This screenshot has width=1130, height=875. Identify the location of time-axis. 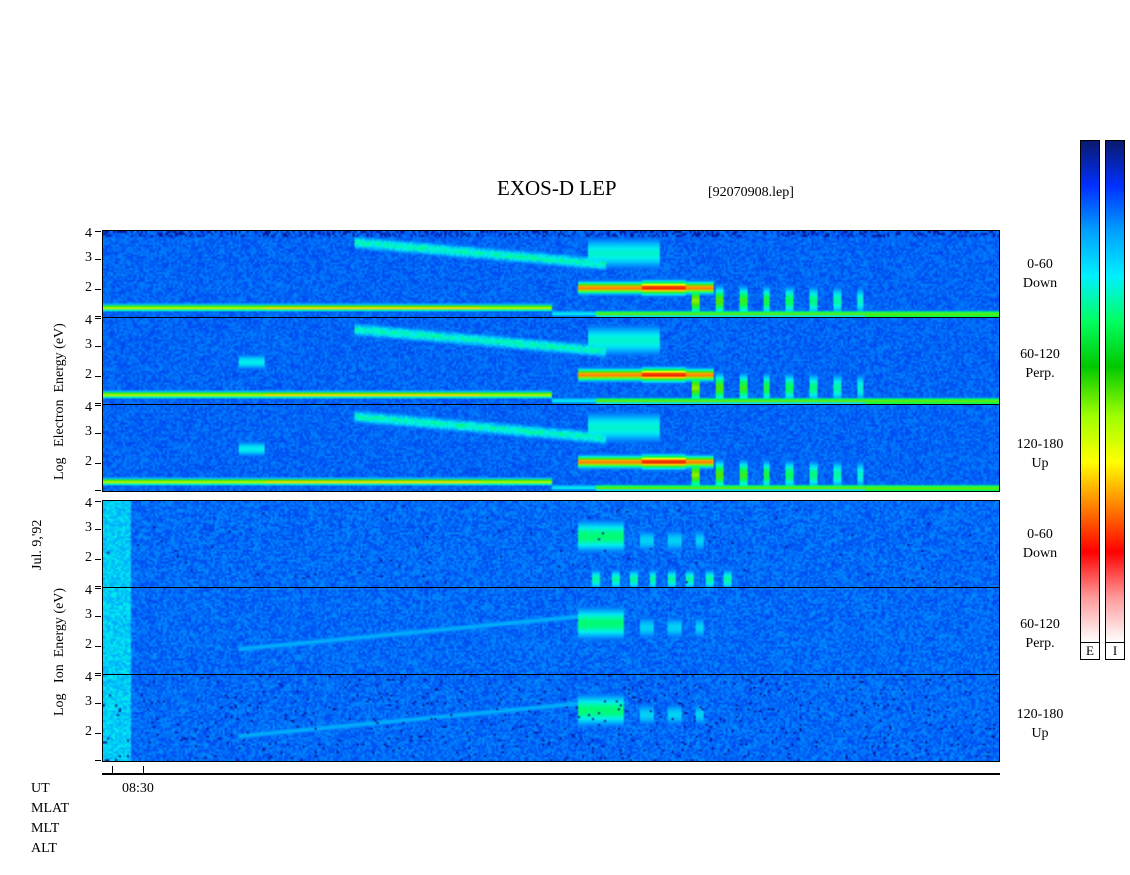
(551, 774).